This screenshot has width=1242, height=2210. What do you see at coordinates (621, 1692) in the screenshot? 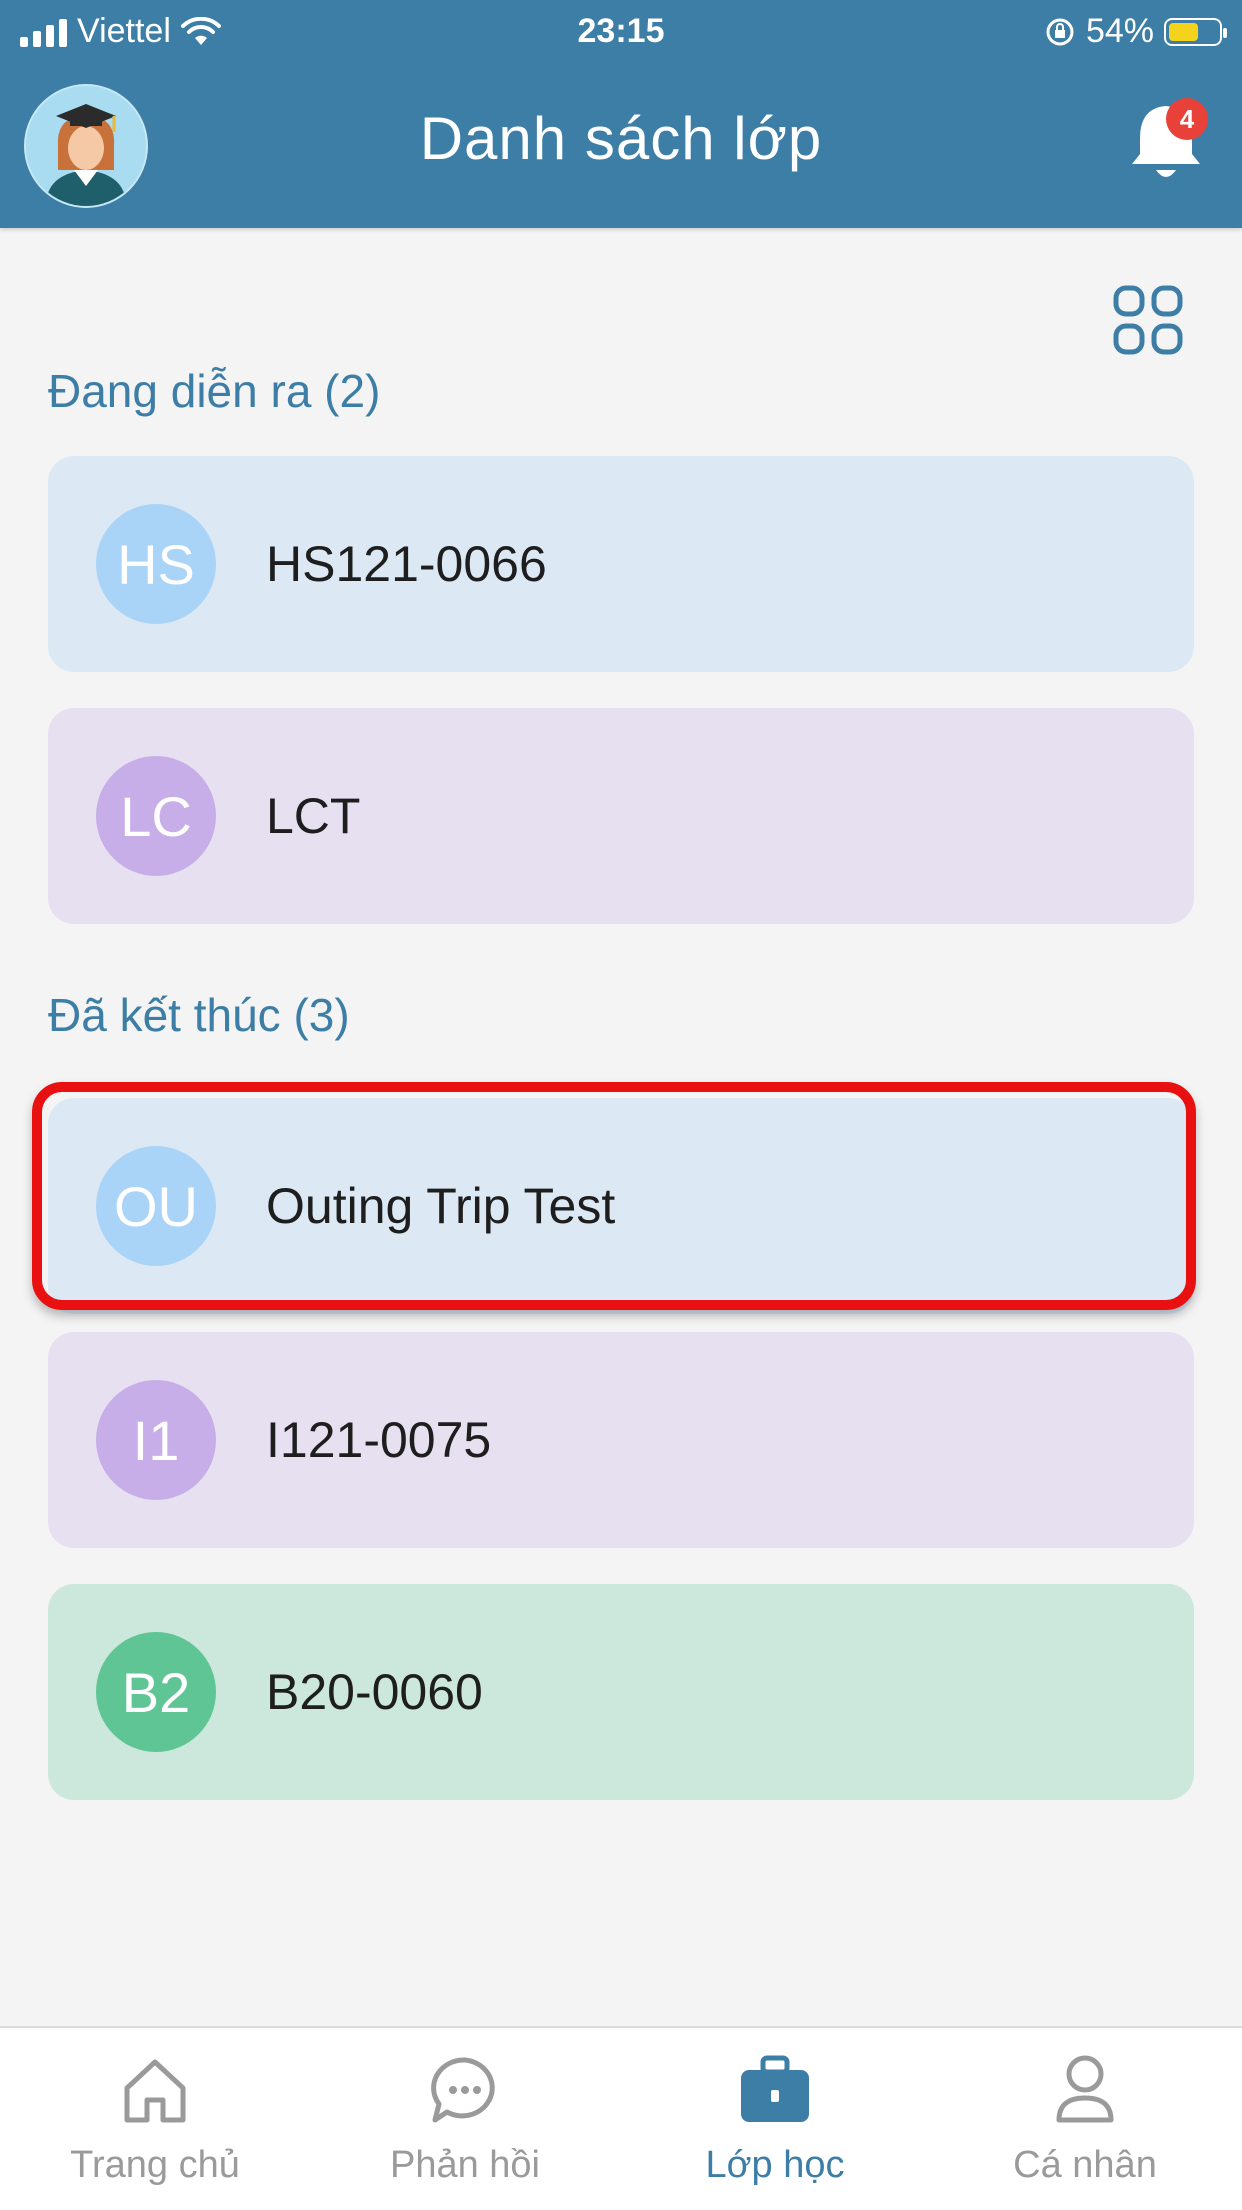
I see `class-card: B2 B20-0060` at bounding box center [621, 1692].